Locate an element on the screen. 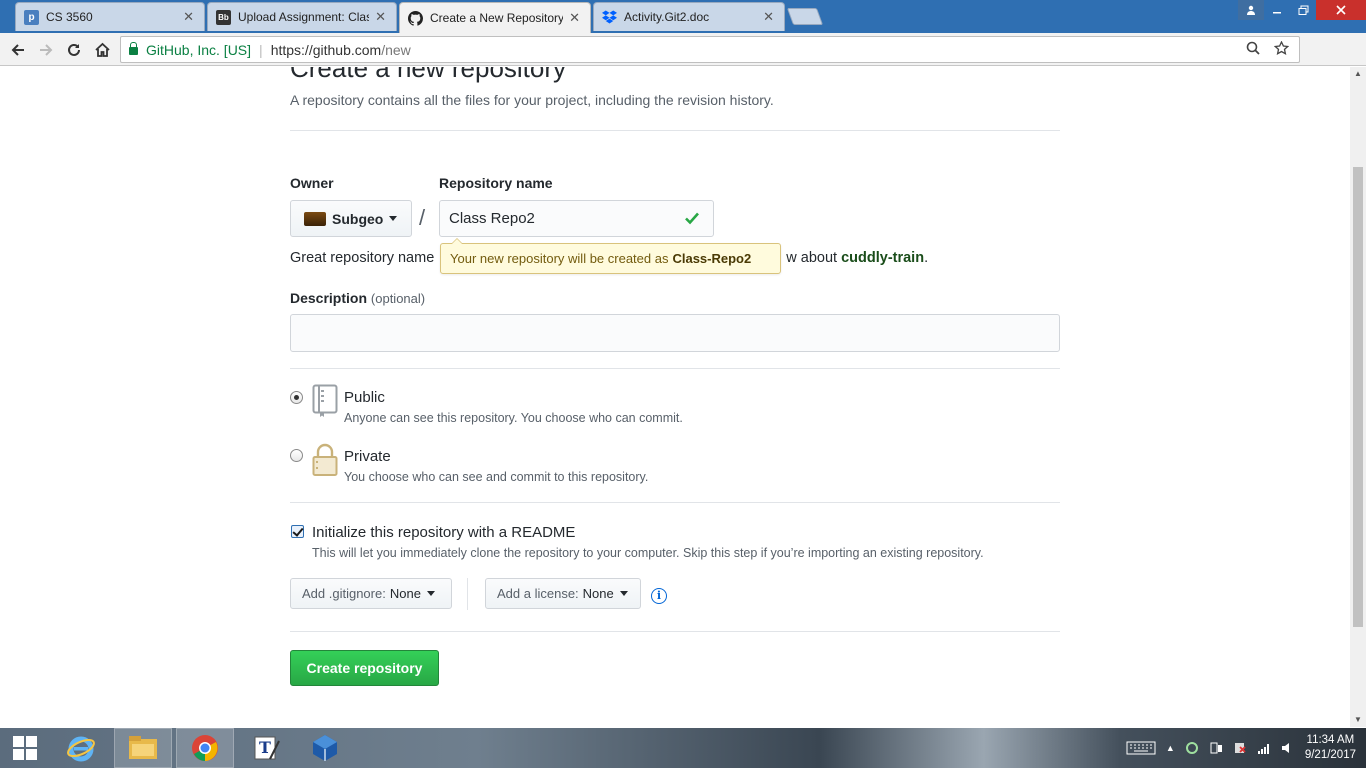  readme-option-title: Initialize this repository with a README is located at coordinates (443, 532).